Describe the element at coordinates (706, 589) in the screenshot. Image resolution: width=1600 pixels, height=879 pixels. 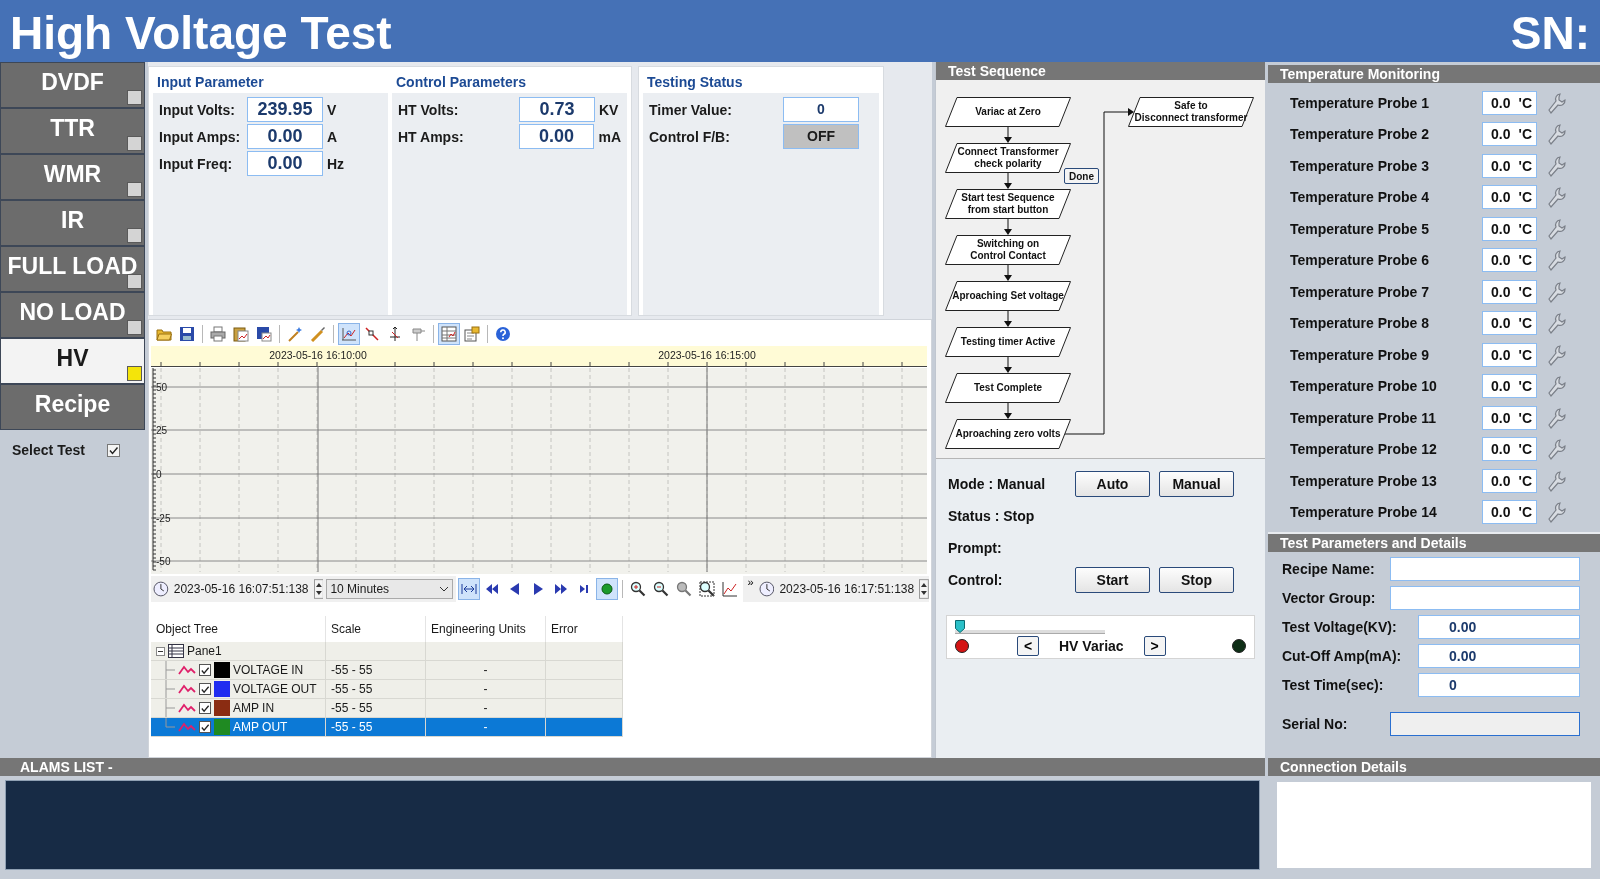
I see `zoom-box-icon` at that location.